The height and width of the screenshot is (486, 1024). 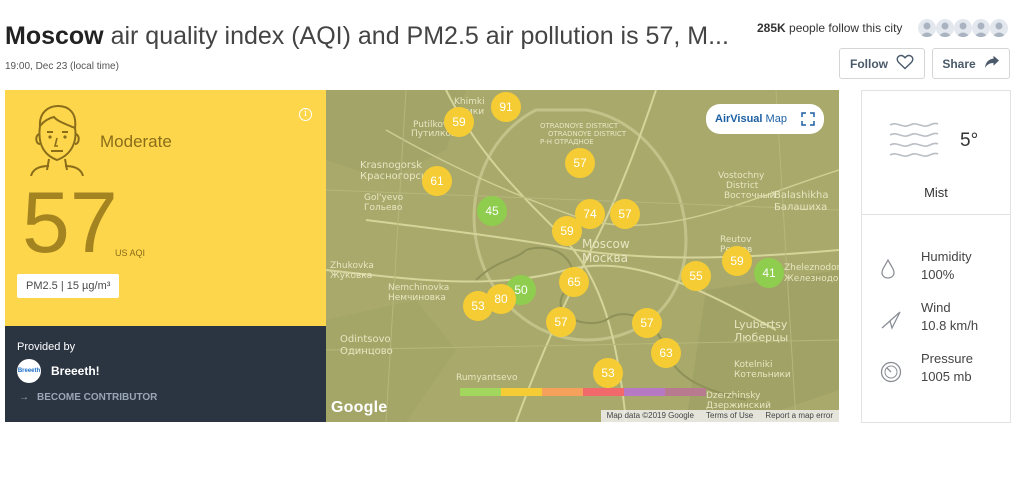 What do you see at coordinates (70, 223) in the screenshot?
I see `aqi-value: 57` at bounding box center [70, 223].